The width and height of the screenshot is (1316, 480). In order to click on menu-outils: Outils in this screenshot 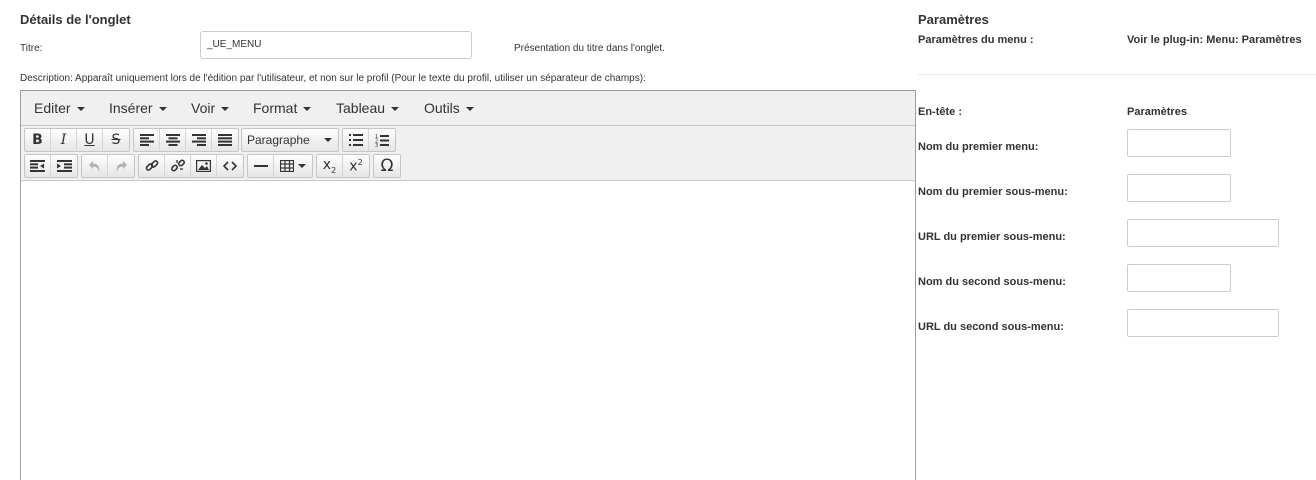, I will do `click(449, 108)`.